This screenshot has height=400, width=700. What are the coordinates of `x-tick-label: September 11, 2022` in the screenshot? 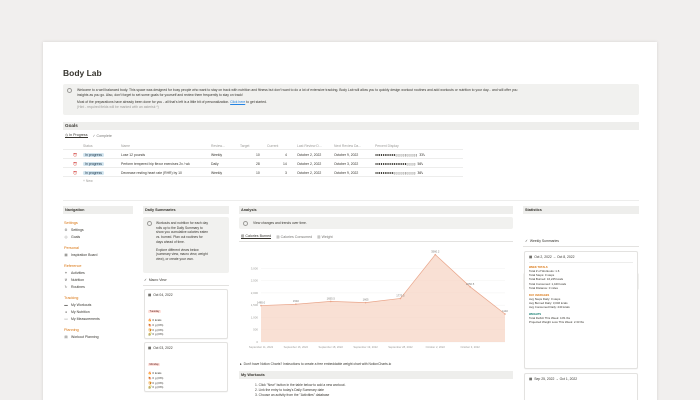 It's located at (261, 347).